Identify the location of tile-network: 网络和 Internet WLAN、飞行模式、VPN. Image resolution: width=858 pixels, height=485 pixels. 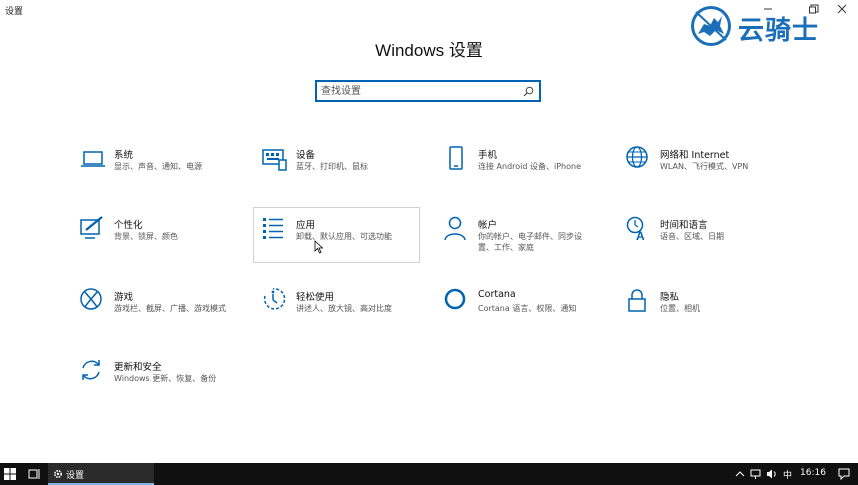
(709, 175).